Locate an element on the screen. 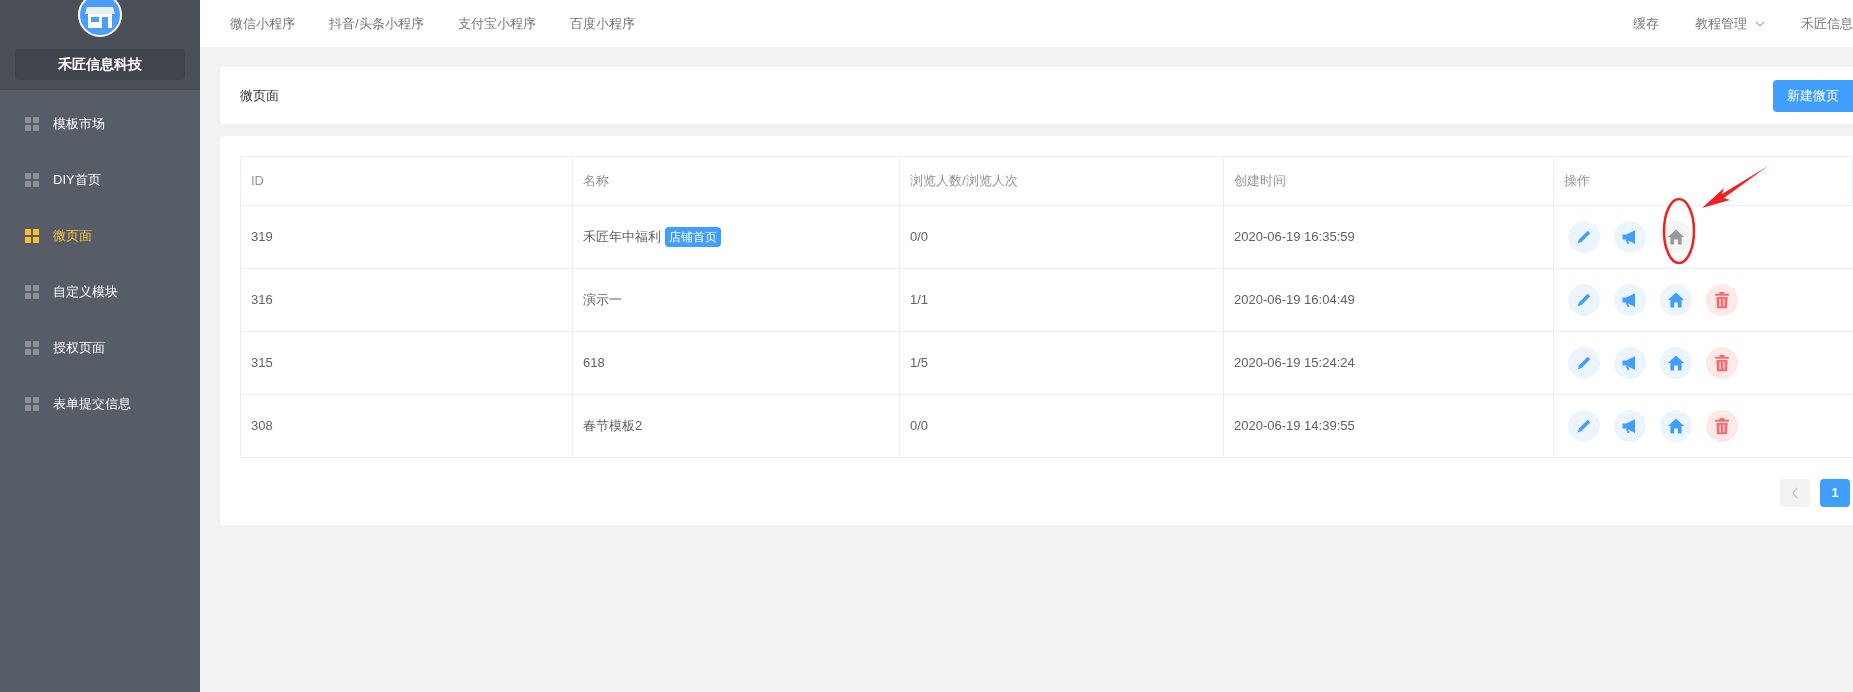  nav-tab: 抖音/头条小程序 is located at coordinates (376, 23).